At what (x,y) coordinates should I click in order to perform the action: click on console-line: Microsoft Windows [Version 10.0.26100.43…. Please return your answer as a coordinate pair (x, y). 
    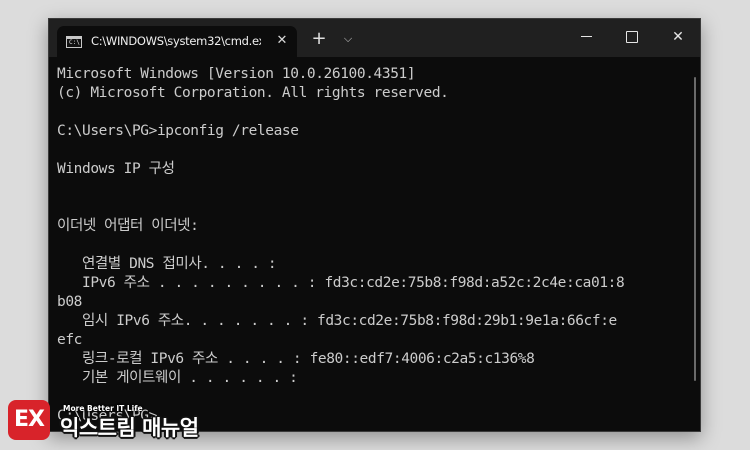
    Looking at the image, I should click on (236, 74).